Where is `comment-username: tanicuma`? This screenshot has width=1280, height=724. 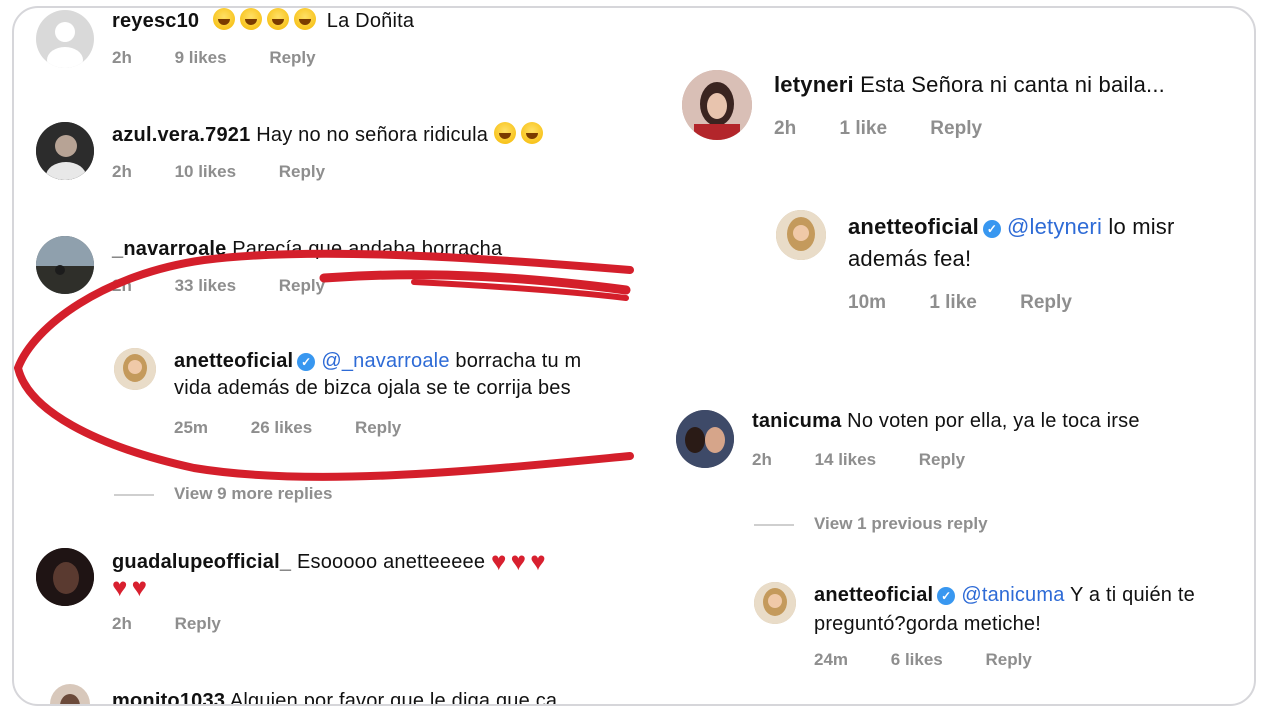
comment-username: tanicuma is located at coordinates (796, 421).